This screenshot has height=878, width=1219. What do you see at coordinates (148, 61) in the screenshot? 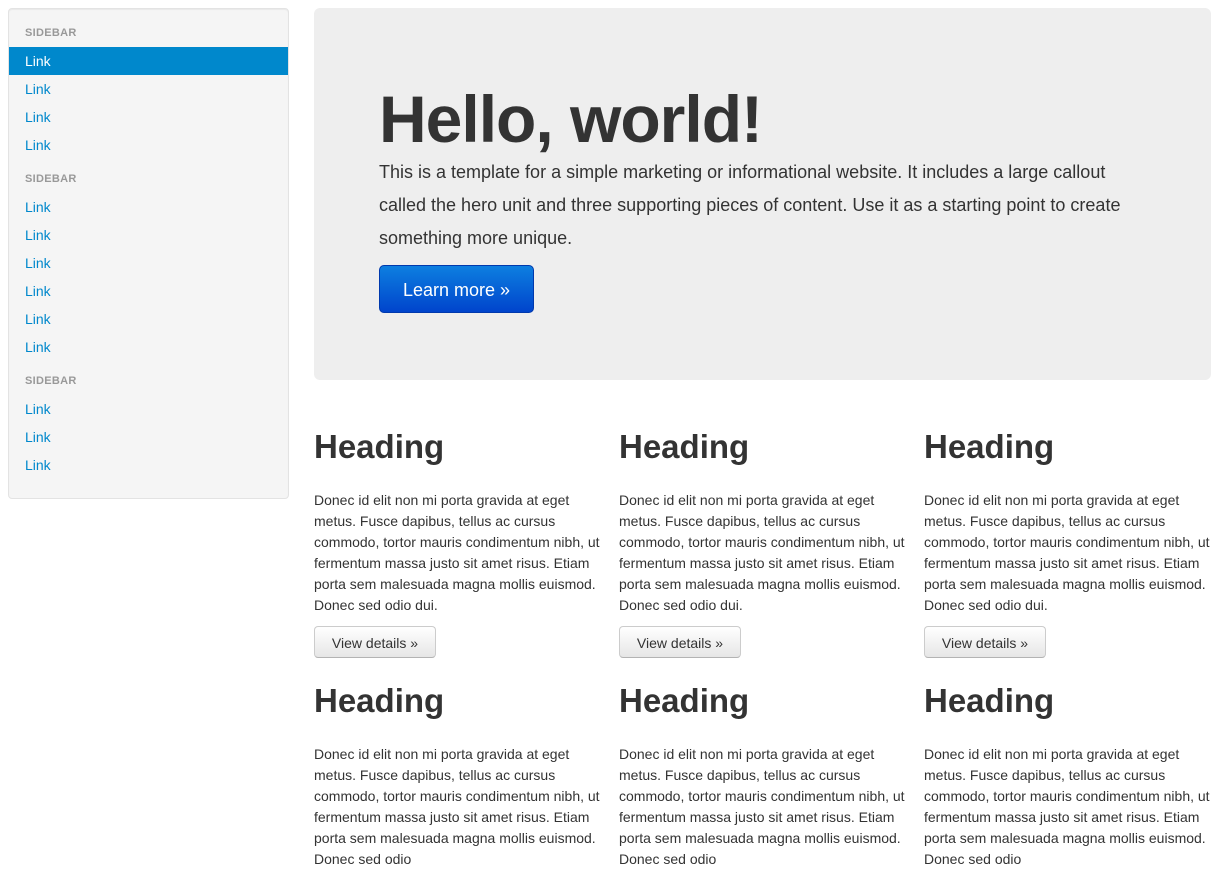
I see `sidebar-link-active: Link` at bounding box center [148, 61].